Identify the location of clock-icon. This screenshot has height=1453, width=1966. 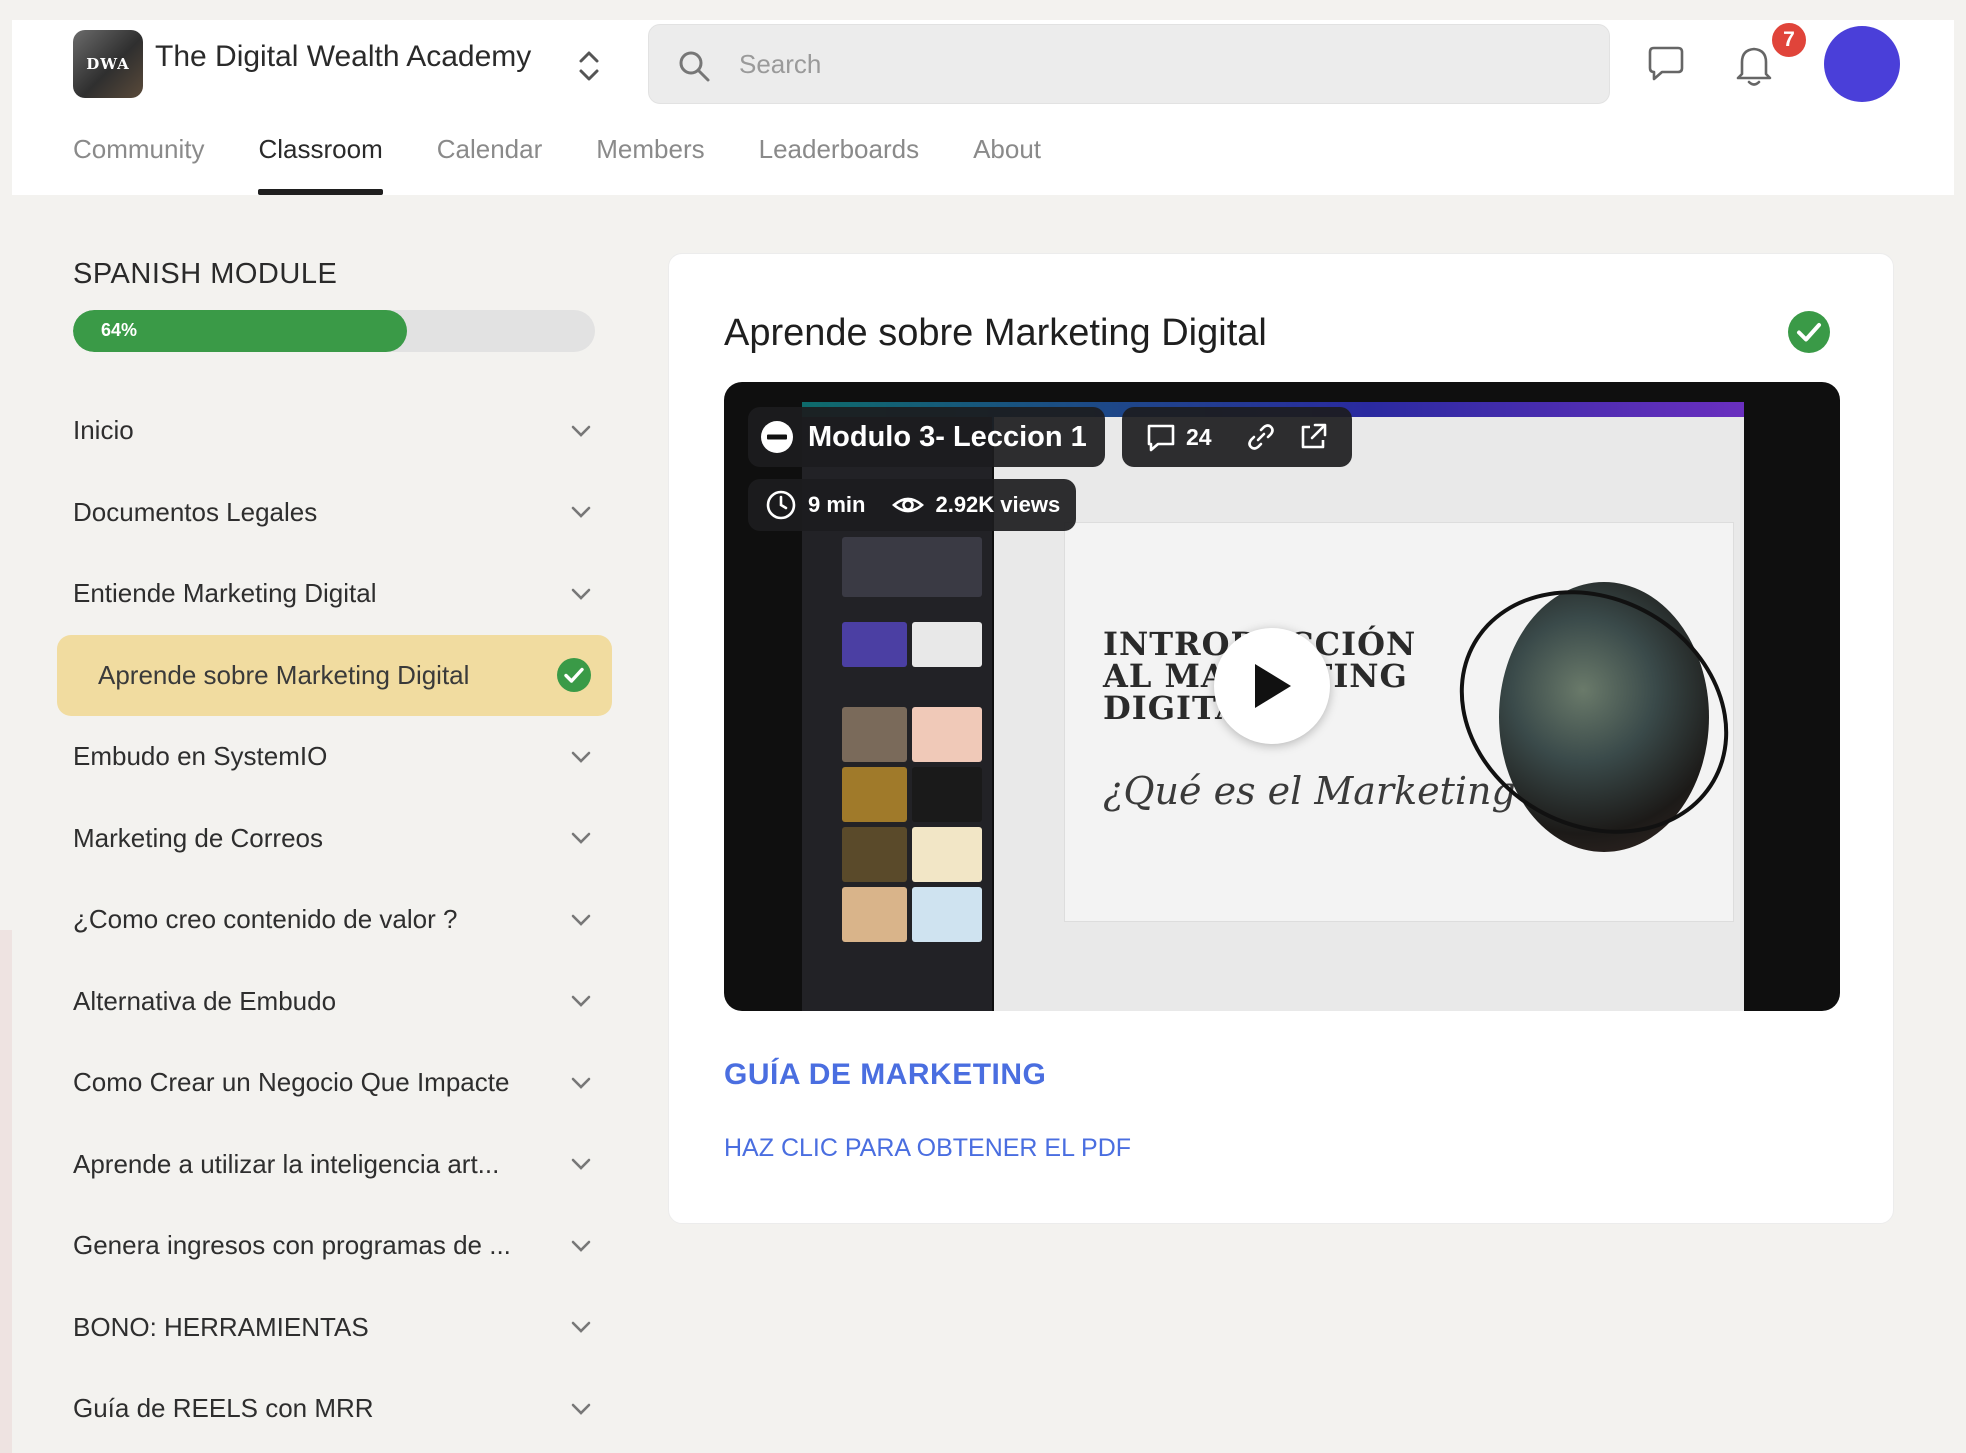
(781, 505).